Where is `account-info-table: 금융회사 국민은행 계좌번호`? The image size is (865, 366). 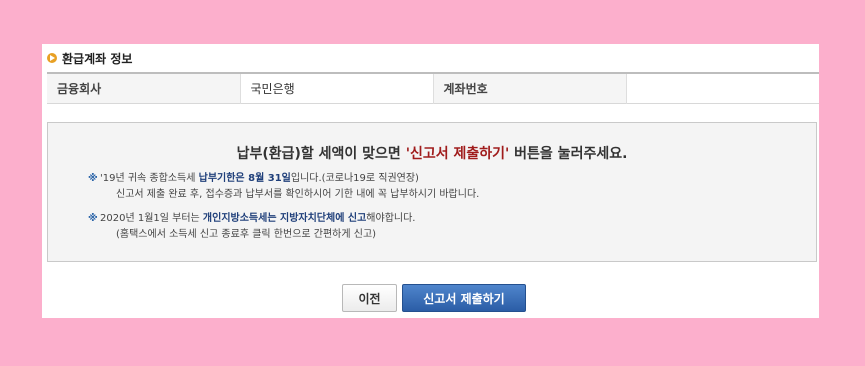 account-info-table: 금융회사 국민은행 계좌번호 is located at coordinates (433, 88).